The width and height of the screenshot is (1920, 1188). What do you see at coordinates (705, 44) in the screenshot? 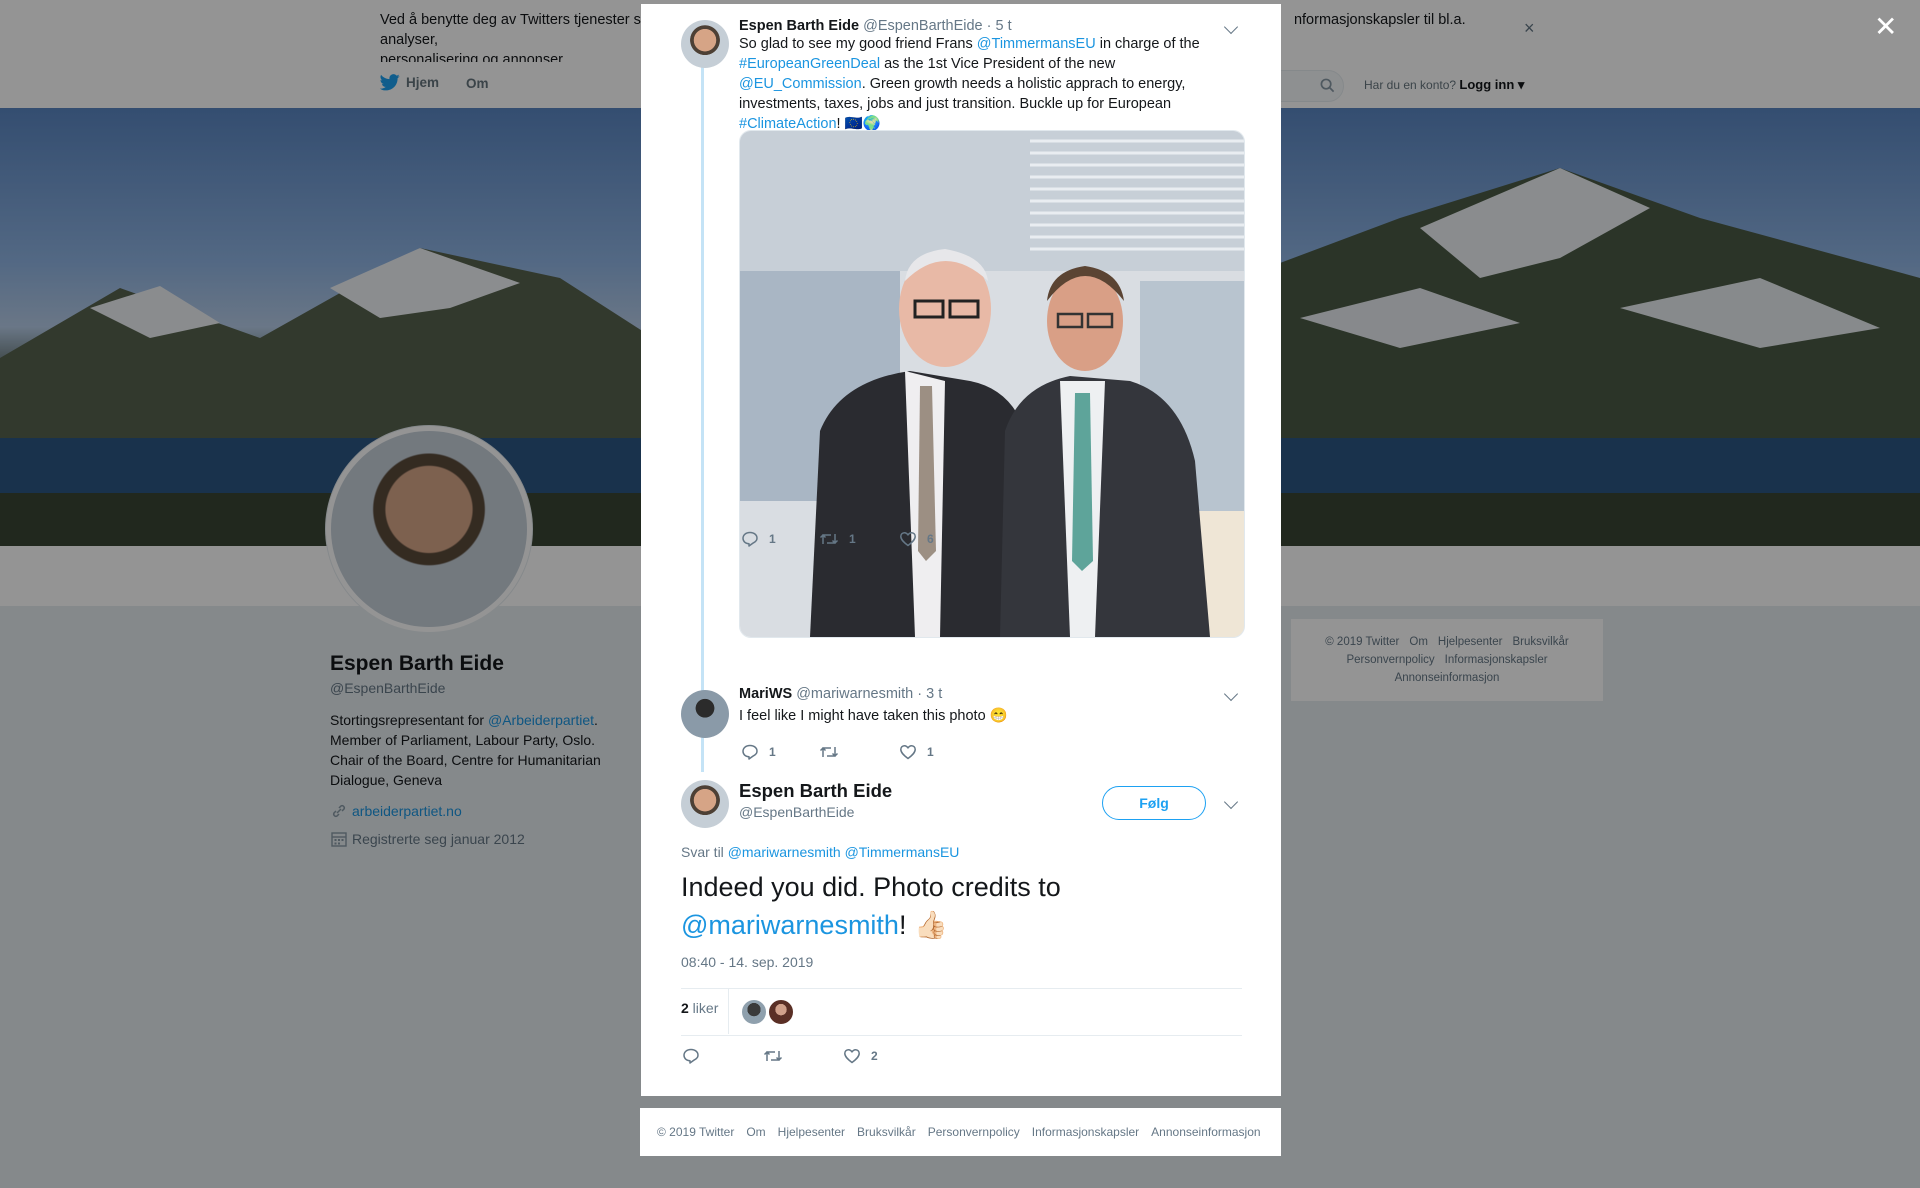
I see `tweet1-avatar` at bounding box center [705, 44].